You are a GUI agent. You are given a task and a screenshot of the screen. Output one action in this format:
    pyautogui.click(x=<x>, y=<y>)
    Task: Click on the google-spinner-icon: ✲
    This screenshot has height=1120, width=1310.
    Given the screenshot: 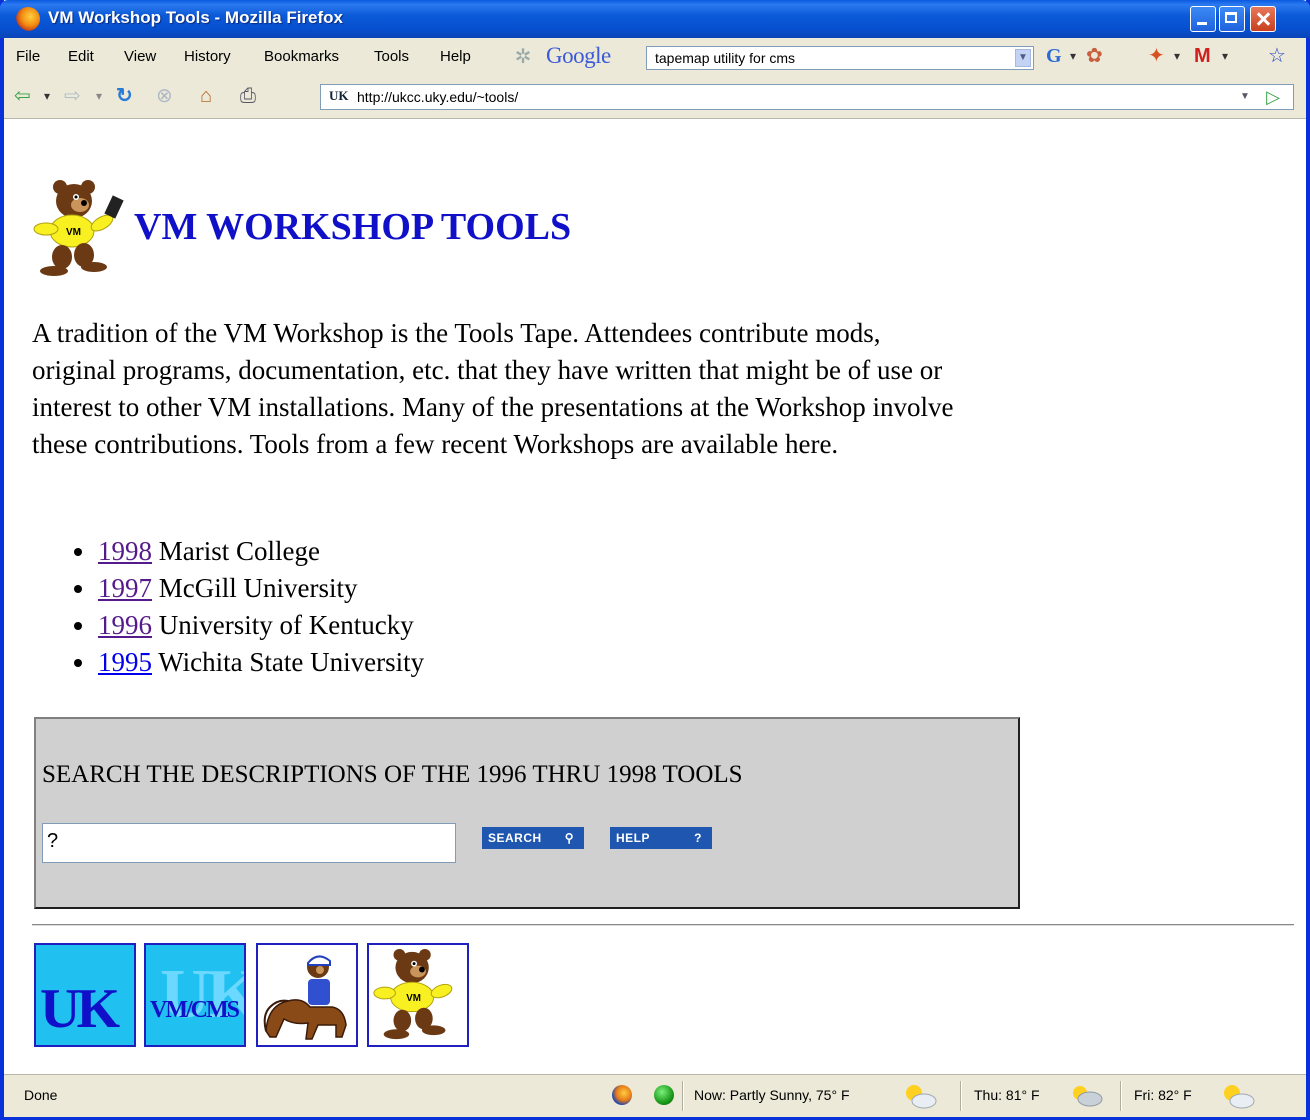 What is the action you would take?
    pyautogui.click(x=523, y=57)
    